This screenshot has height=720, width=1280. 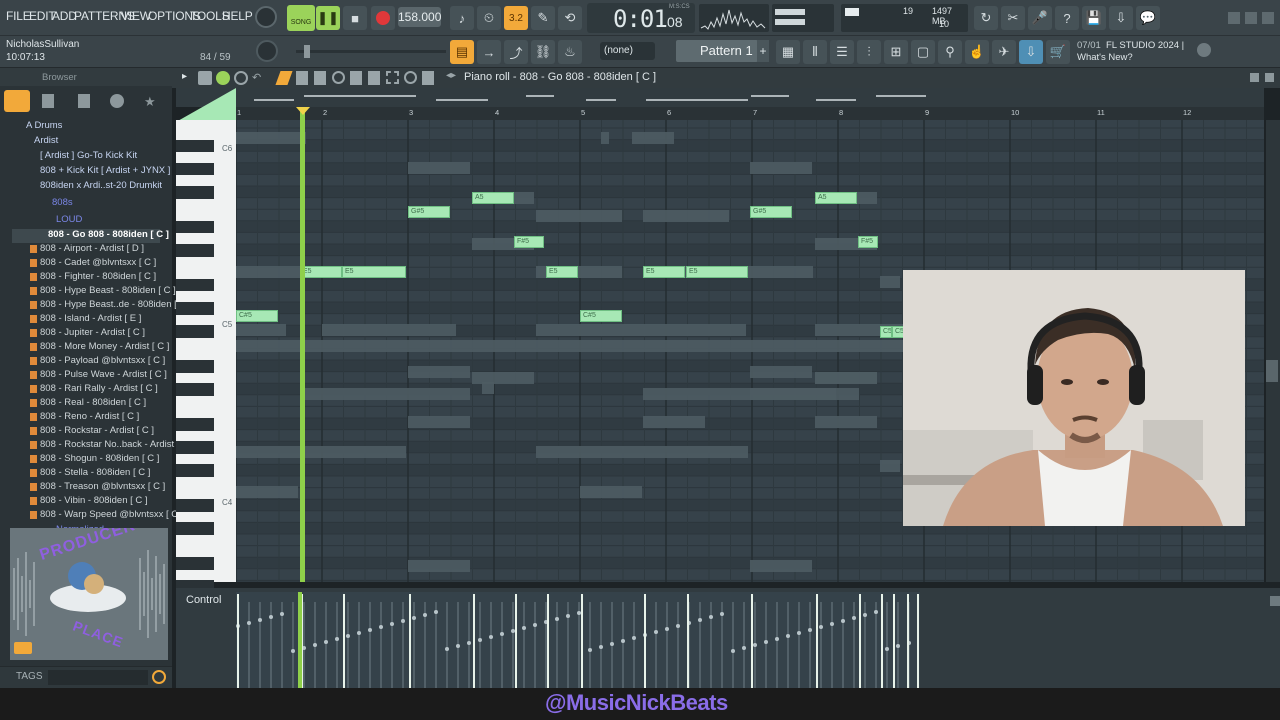 What do you see at coordinates (17, 101) in the screenshot?
I see `browser-all-icon` at bounding box center [17, 101].